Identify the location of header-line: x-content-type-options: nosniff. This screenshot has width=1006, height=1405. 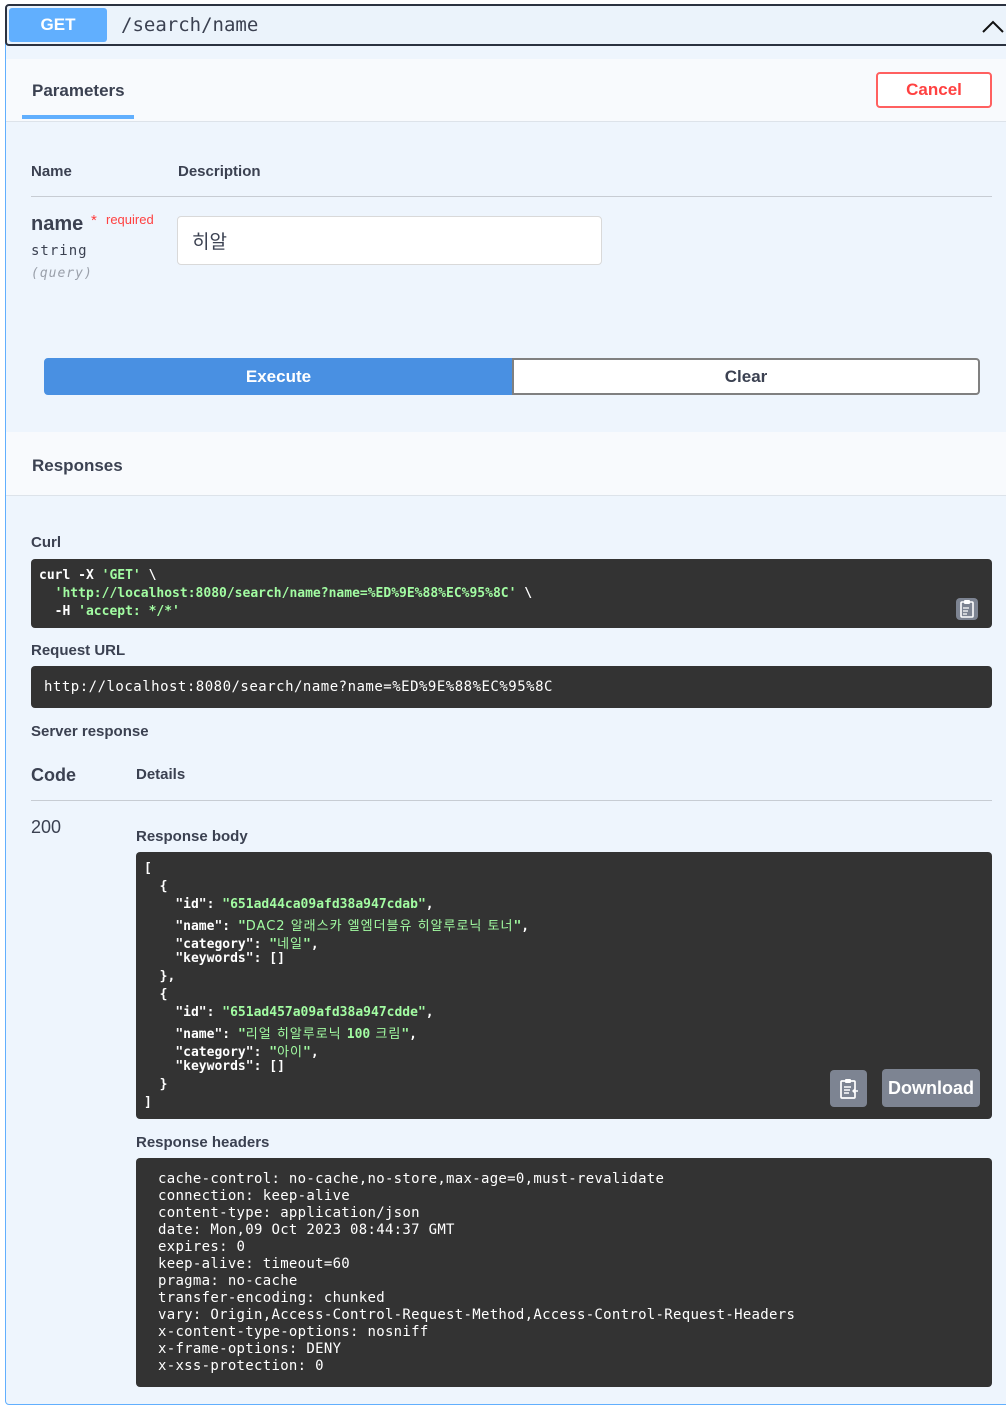
(293, 1332).